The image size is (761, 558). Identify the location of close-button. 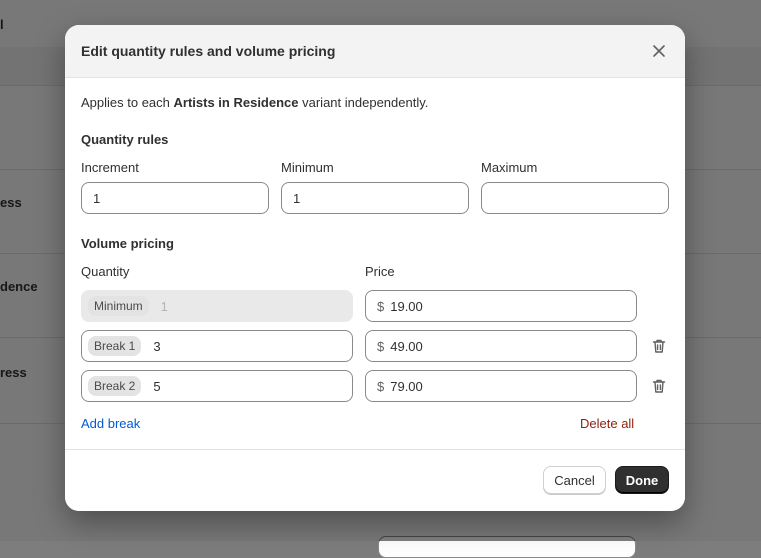
(659, 51).